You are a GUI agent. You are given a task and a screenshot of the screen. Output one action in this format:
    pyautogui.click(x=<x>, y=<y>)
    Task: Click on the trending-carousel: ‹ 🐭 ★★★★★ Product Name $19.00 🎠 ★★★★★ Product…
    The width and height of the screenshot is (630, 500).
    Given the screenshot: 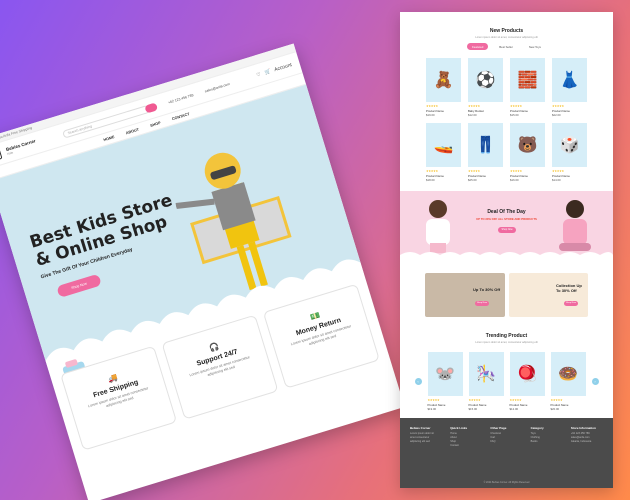 What is the action you would take?
    pyautogui.click(x=506, y=381)
    